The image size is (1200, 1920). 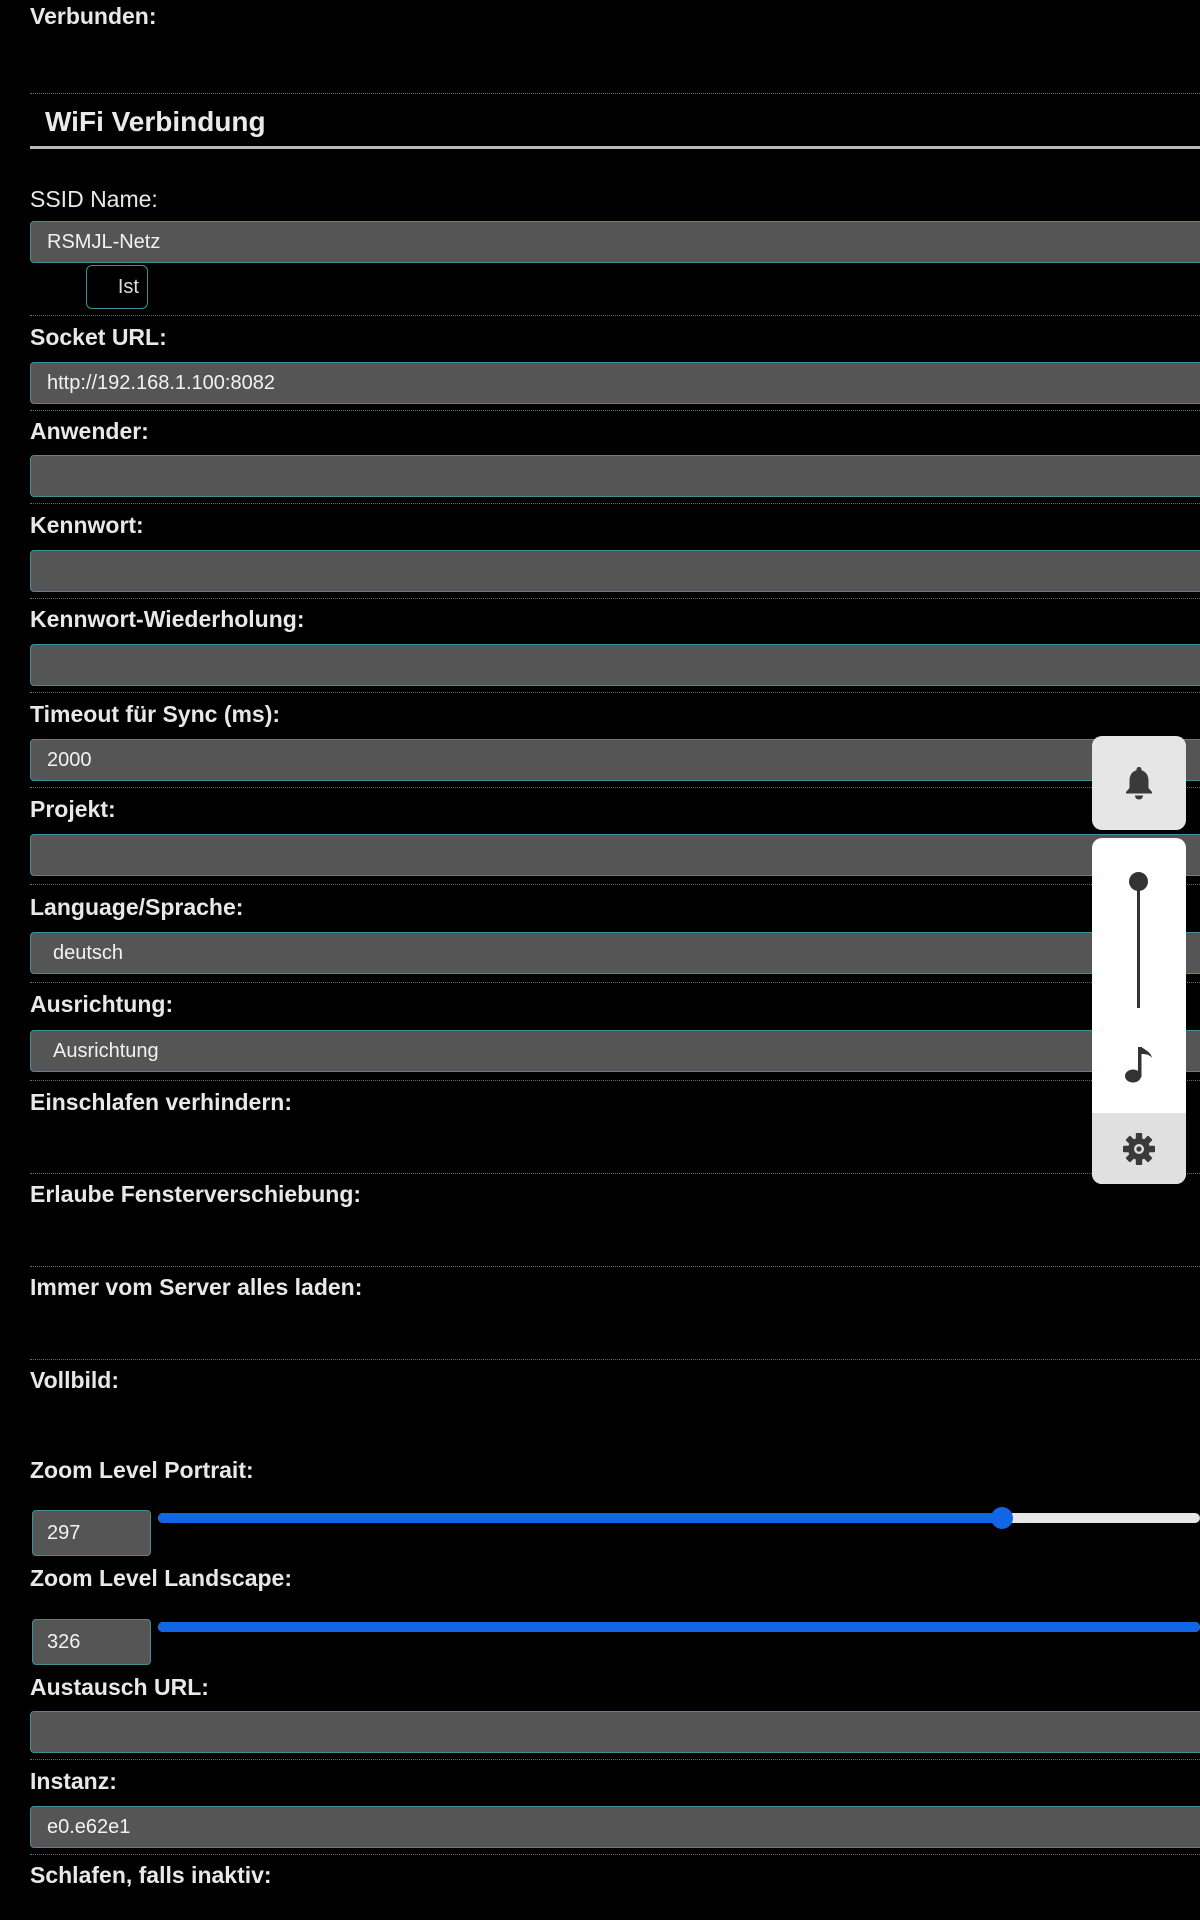 I want to click on ist-button: Ist, so click(x=117, y=287).